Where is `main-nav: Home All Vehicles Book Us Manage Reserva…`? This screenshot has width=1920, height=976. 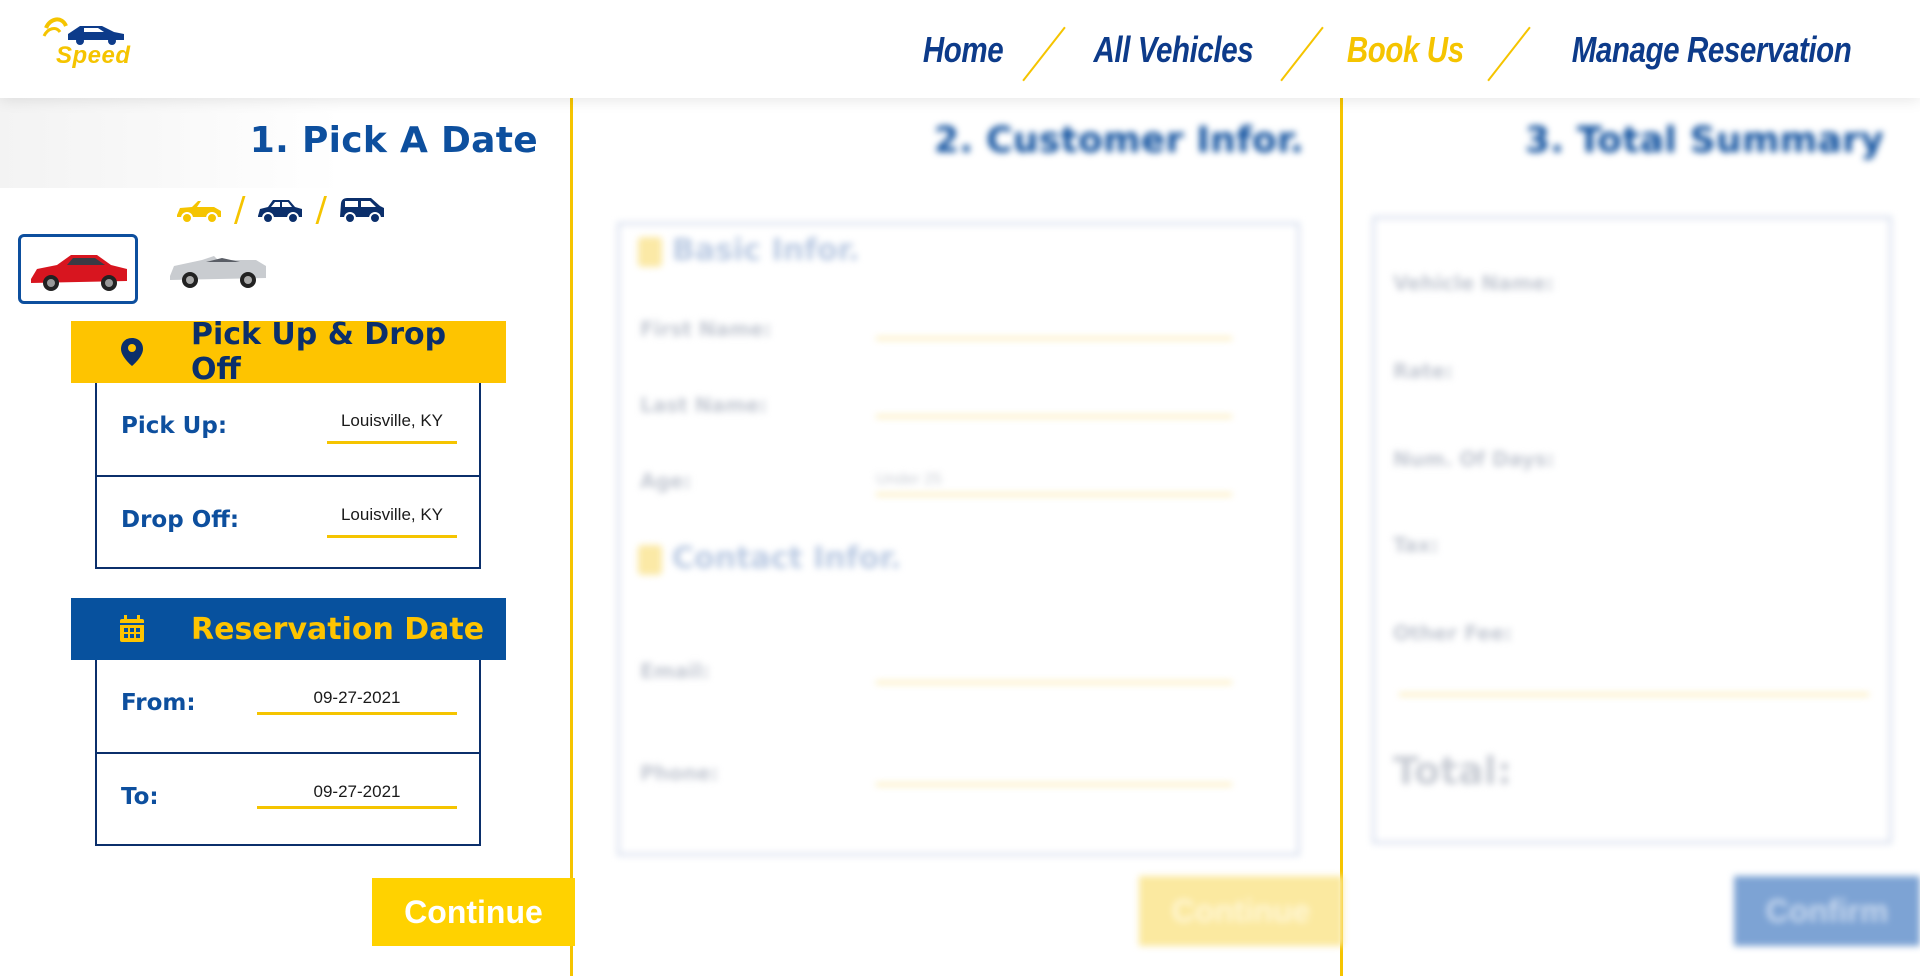 main-nav: Home All Vehicles Book Us Manage Reserva… is located at coordinates (1398, 50).